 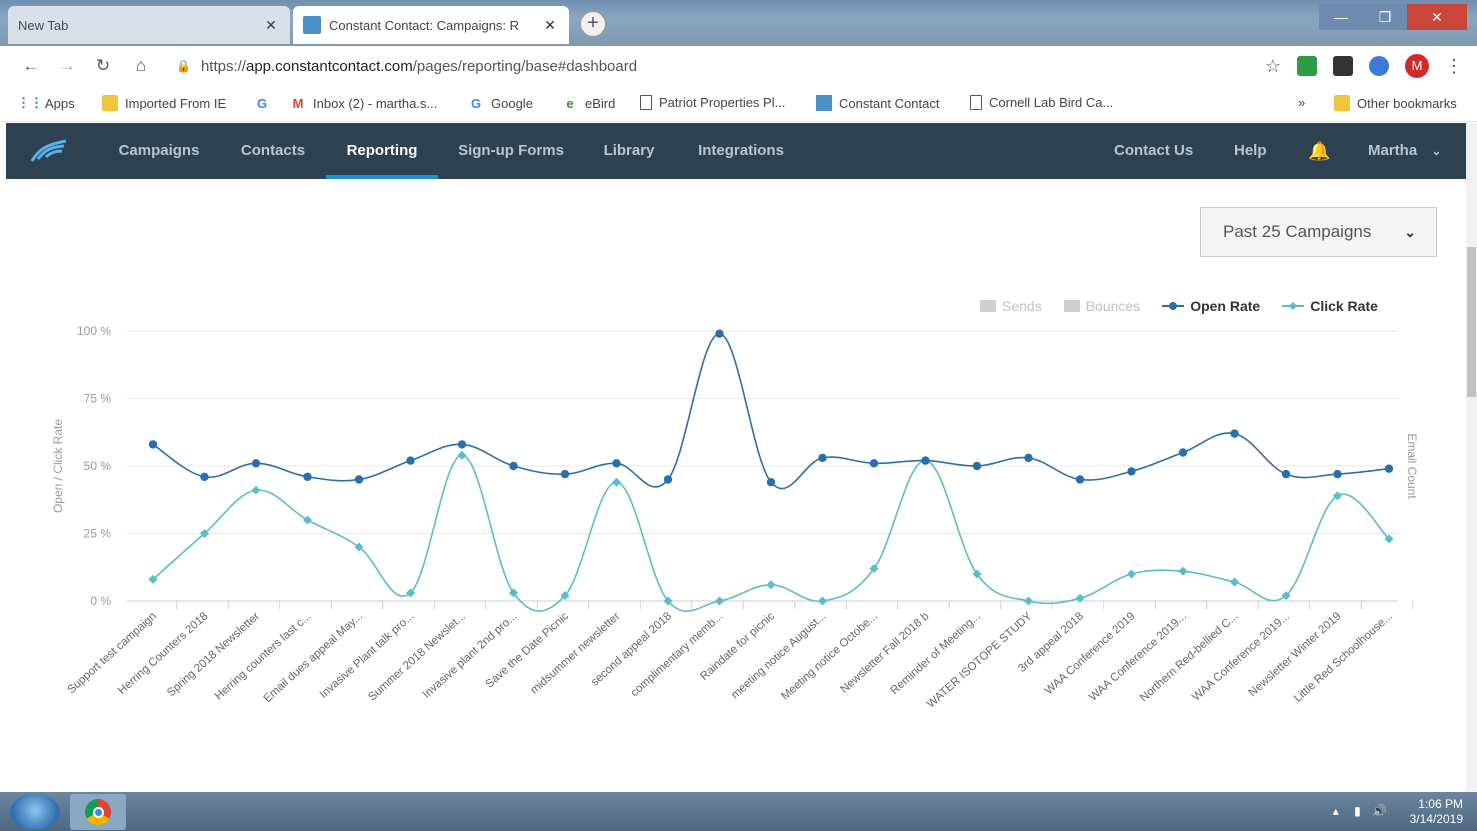 I want to click on bookmark-label: Constant Contact, so click(x=889, y=103).